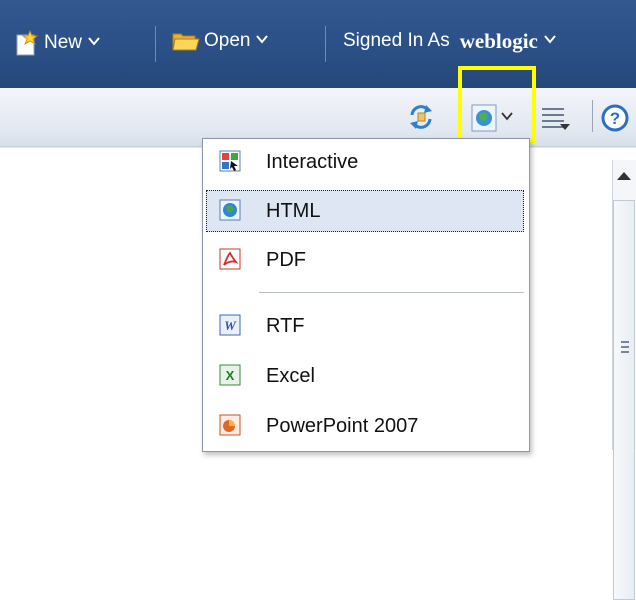 The height and width of the screenshot is (600, 636). I want to click on options-icon, so click(557, 120).